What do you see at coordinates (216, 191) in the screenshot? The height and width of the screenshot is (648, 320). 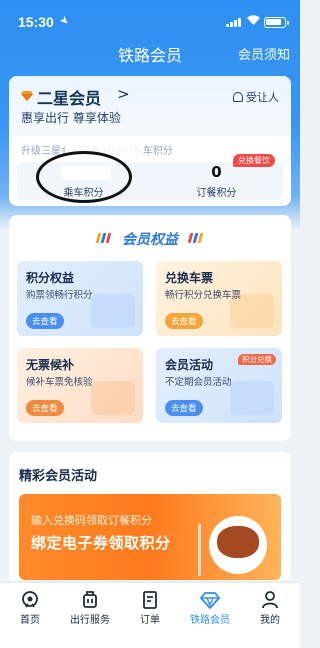 I see `meal-points-label: 订餐积分` at bounding box center [216, 191].